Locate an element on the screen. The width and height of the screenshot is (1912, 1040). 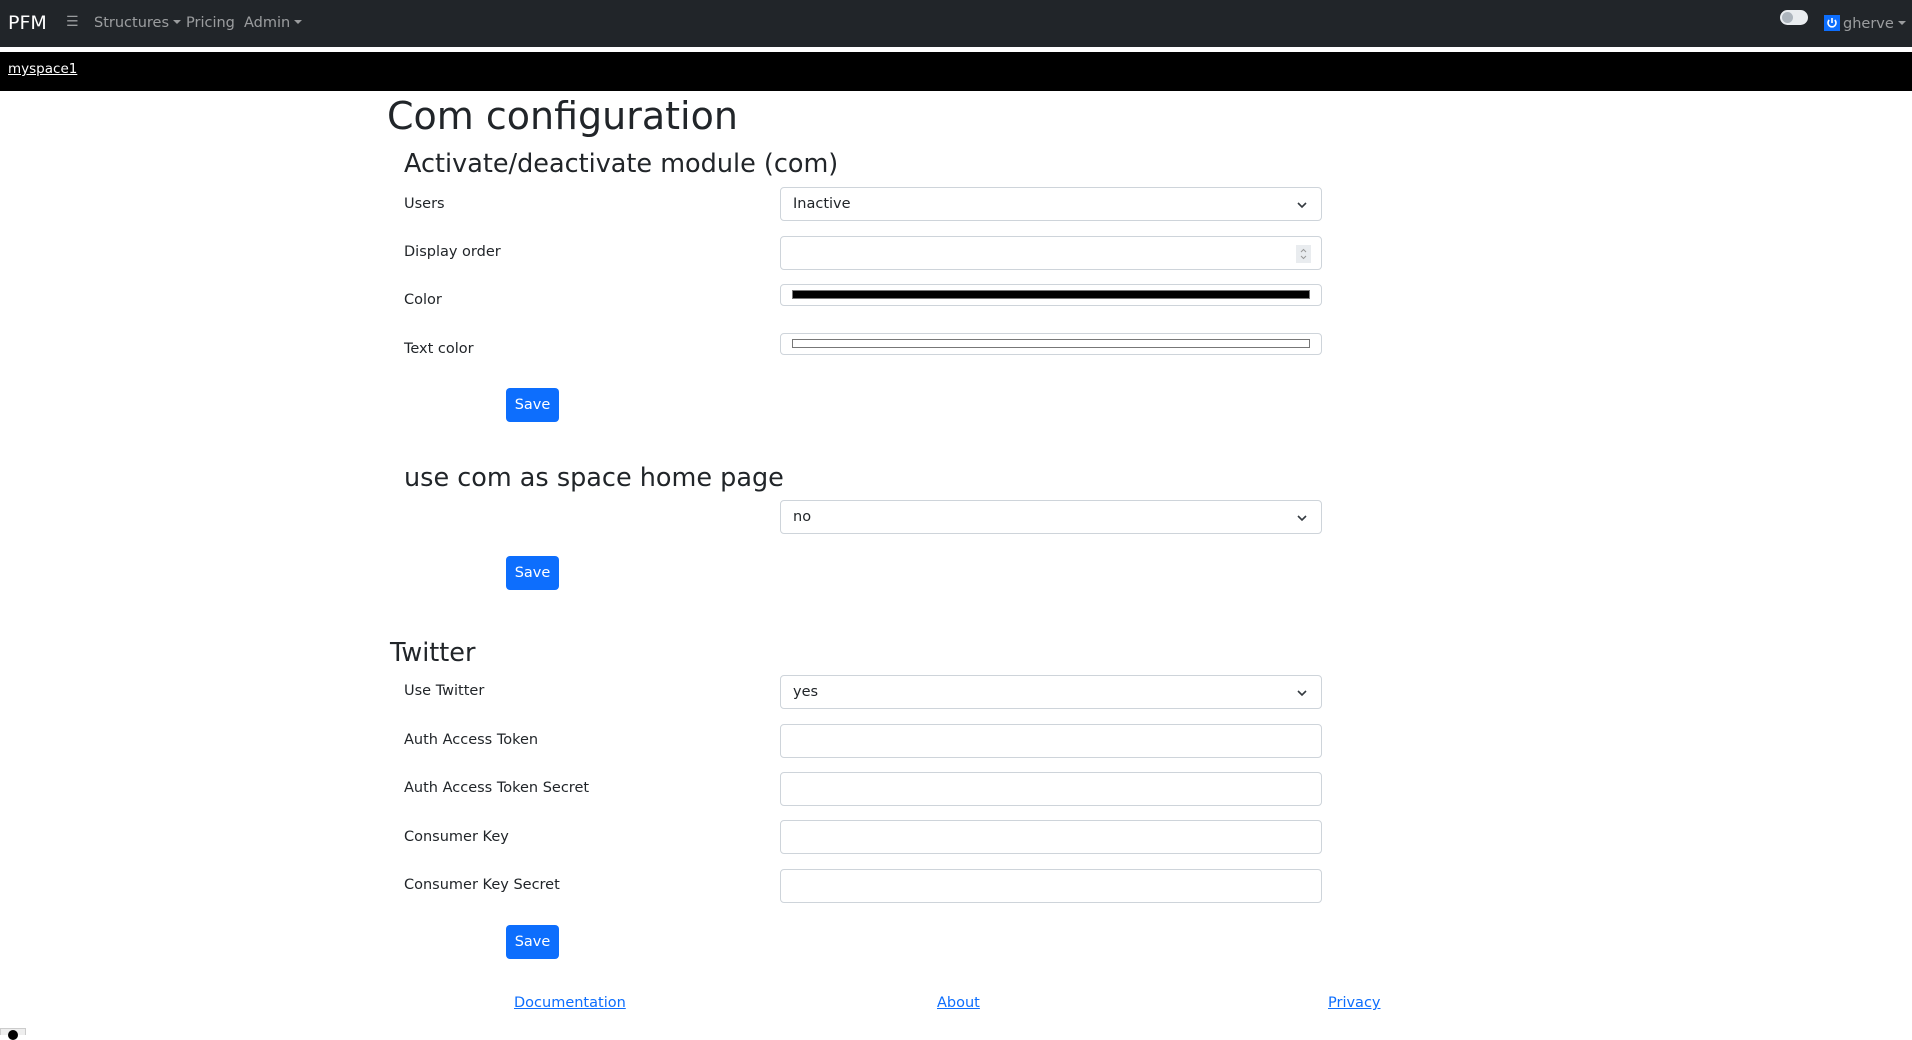
nav-structures-label: Structures is located at coordinates (132, 23).